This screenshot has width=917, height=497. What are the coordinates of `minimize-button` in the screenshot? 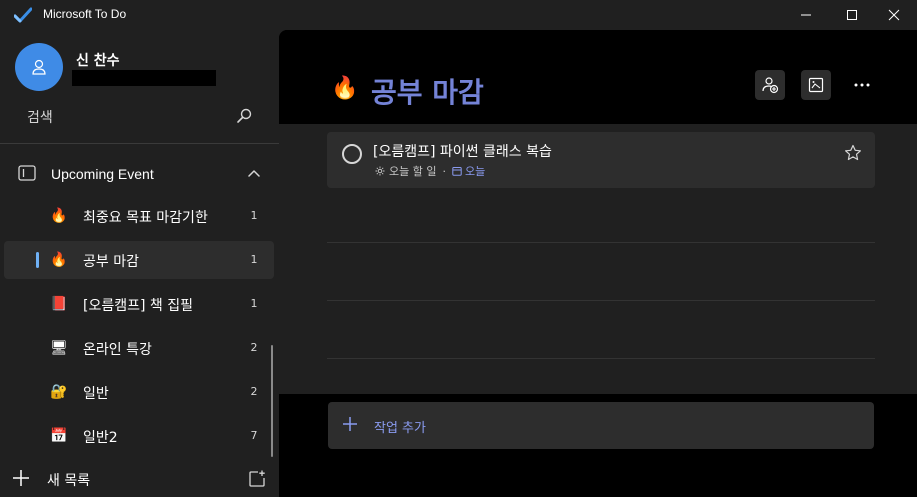 It's located at (806, 15).